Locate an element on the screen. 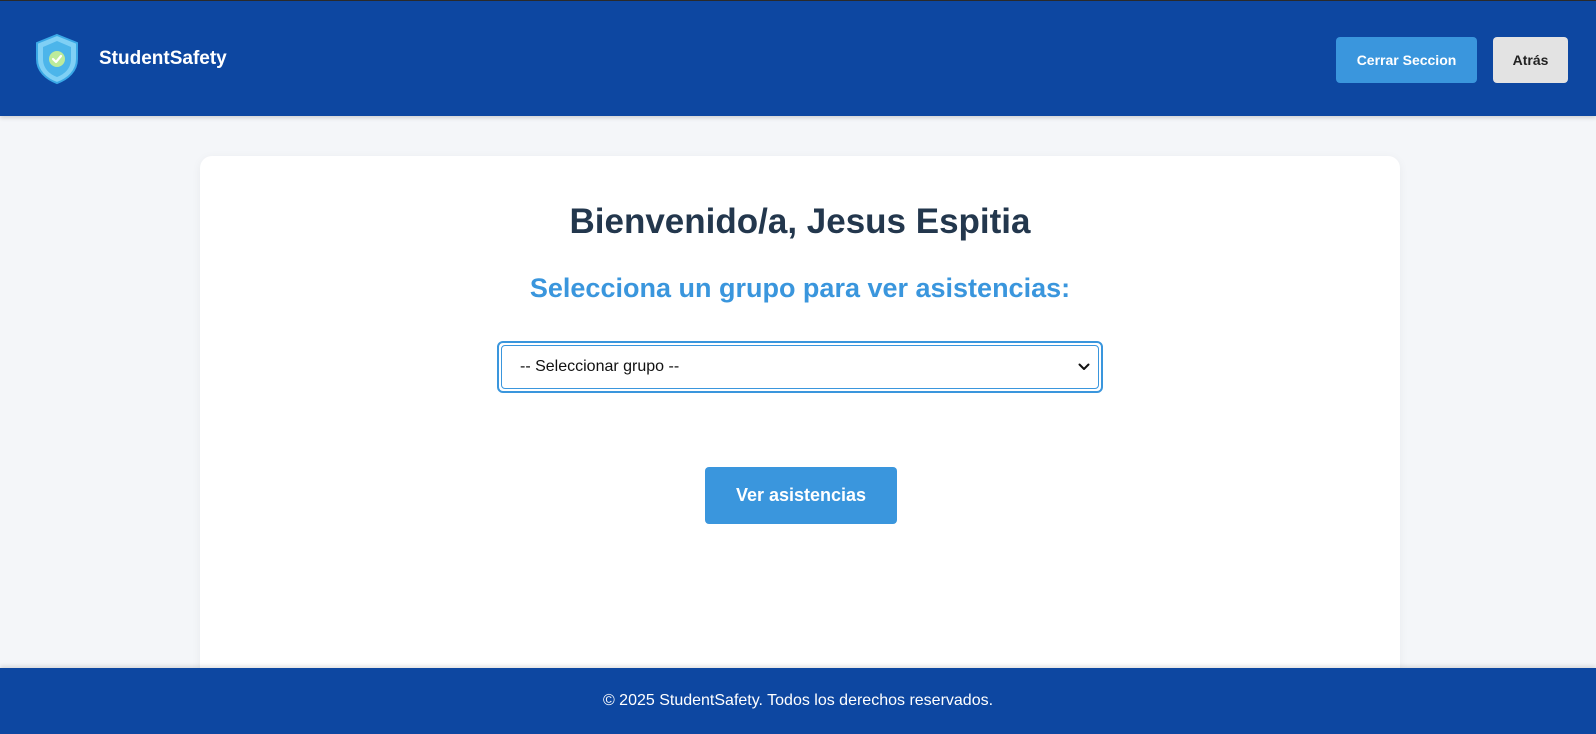 The image size is (1596, 734). group-select-value: -- Seleccionar grupo -- is located at coordinates (600, 366).